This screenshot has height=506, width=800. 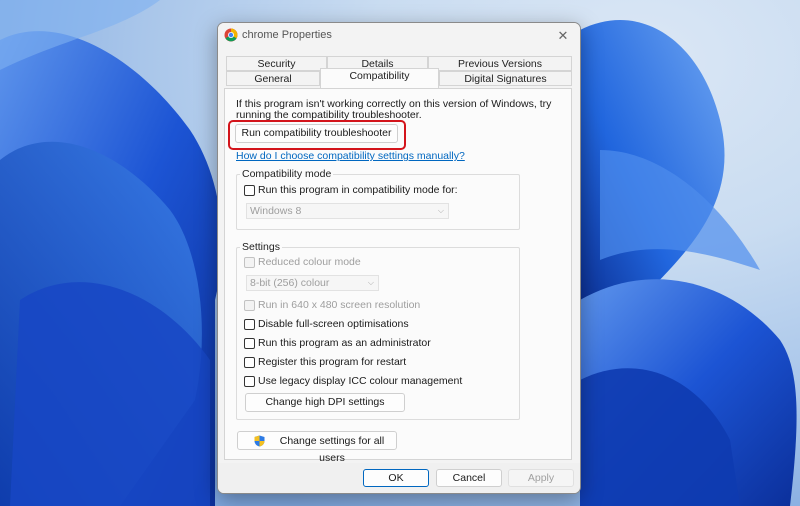 What do you see at coordinates (399, 36) in the screenshot?
I see `title-bar: chrome Properties ✕` at bounding box center [399, 36].